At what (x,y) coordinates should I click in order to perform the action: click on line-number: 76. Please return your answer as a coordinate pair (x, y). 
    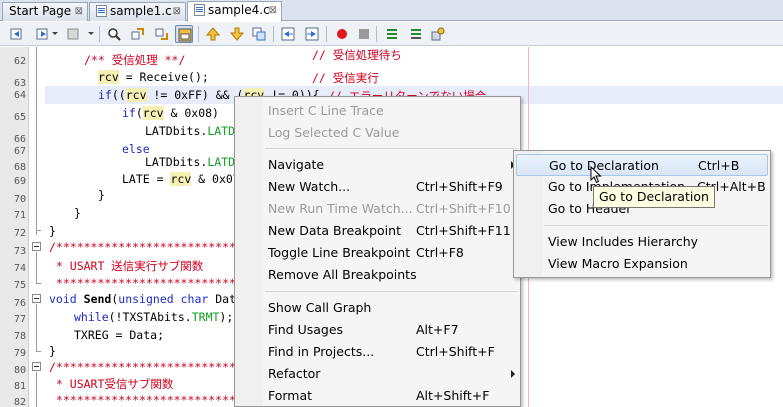
    Looking at the image, I should click on (19, 303).